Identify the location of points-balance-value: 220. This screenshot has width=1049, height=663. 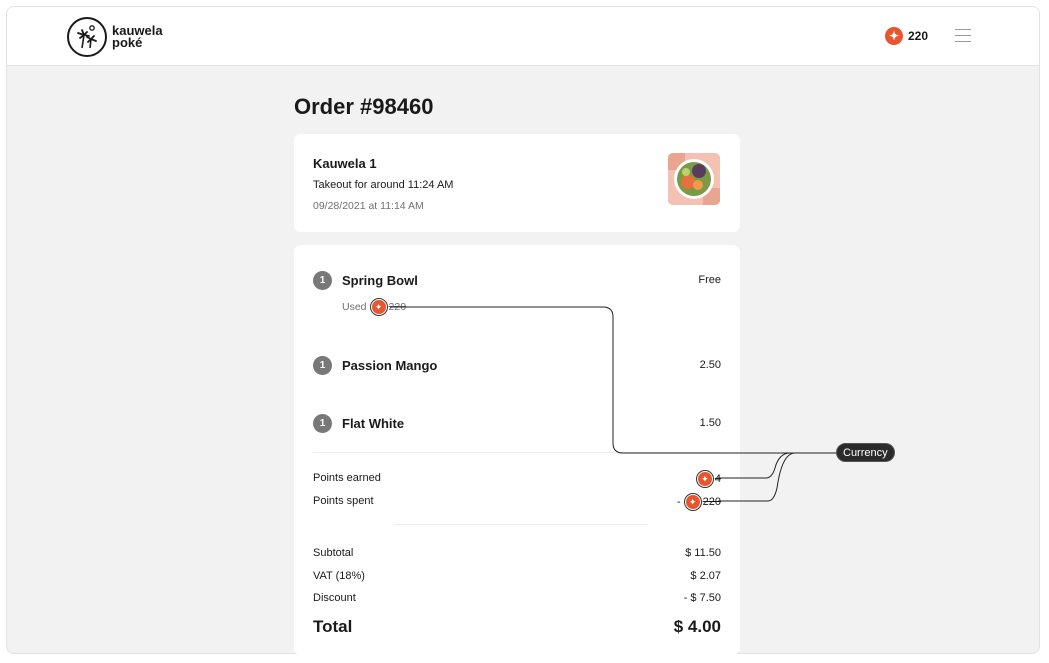
(918, 36).